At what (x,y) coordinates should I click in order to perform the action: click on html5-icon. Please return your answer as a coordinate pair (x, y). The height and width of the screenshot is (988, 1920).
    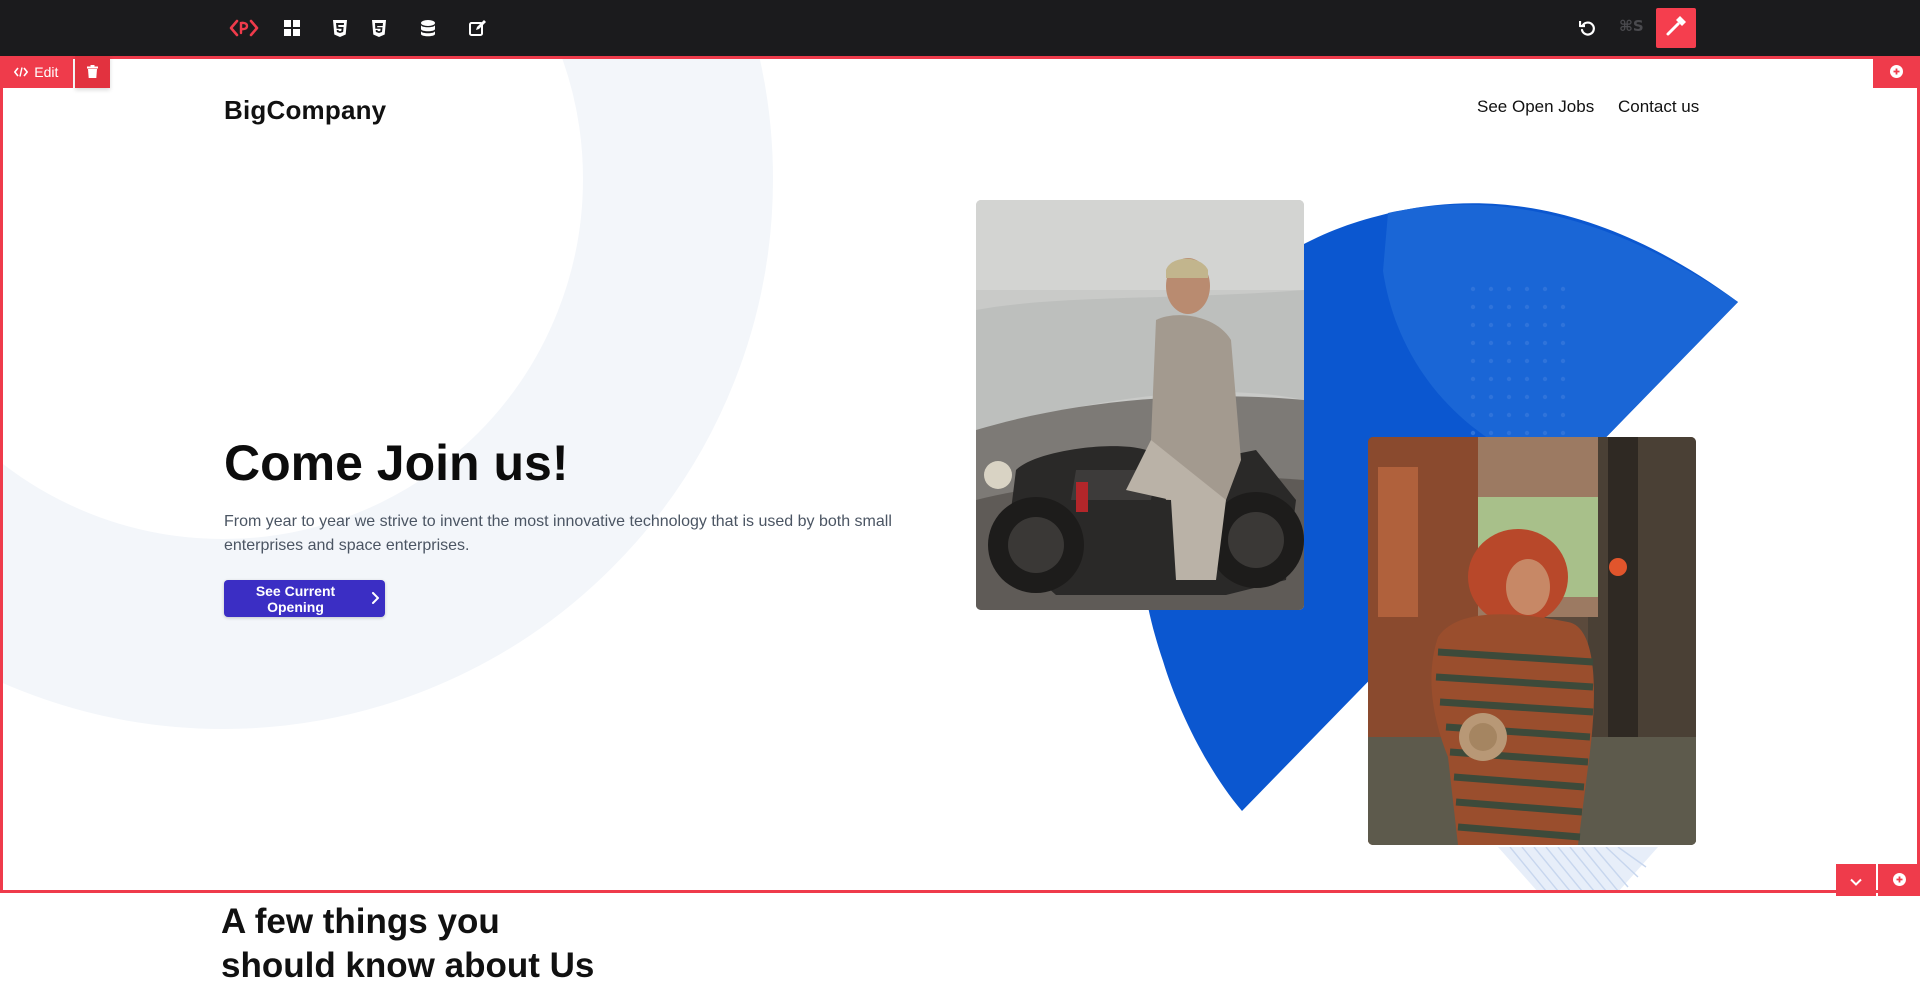
    Looking at the image, I should click on (340, 28).